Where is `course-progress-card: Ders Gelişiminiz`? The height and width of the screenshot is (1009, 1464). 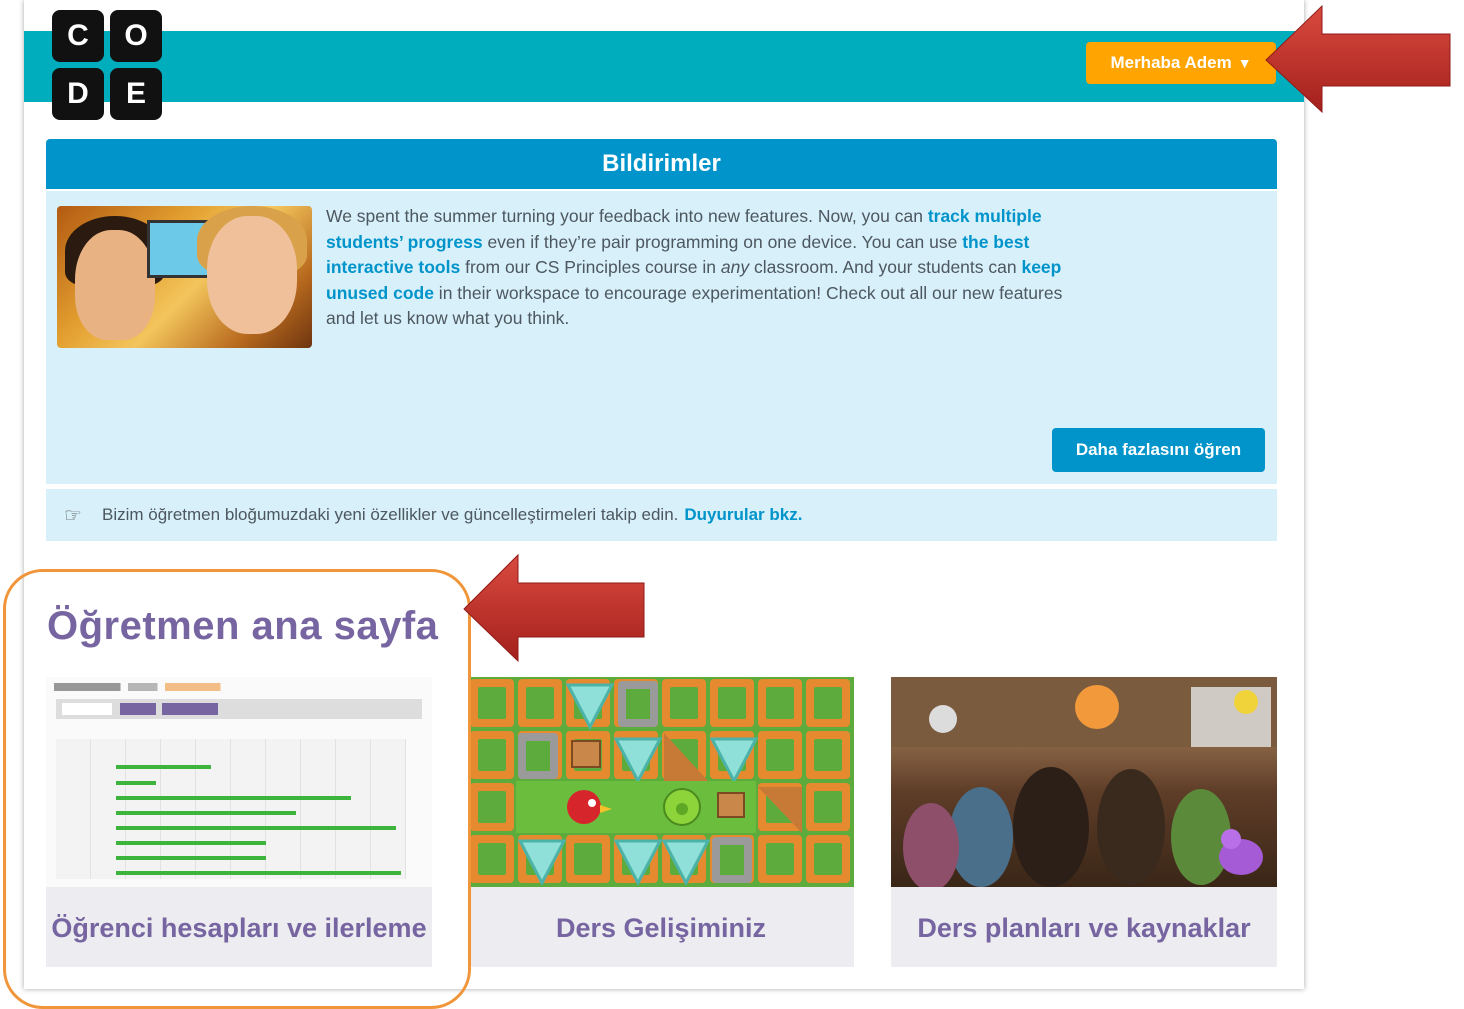 course-progress-card: Ders Gelişiminiz is located at coordinates (661, 822).